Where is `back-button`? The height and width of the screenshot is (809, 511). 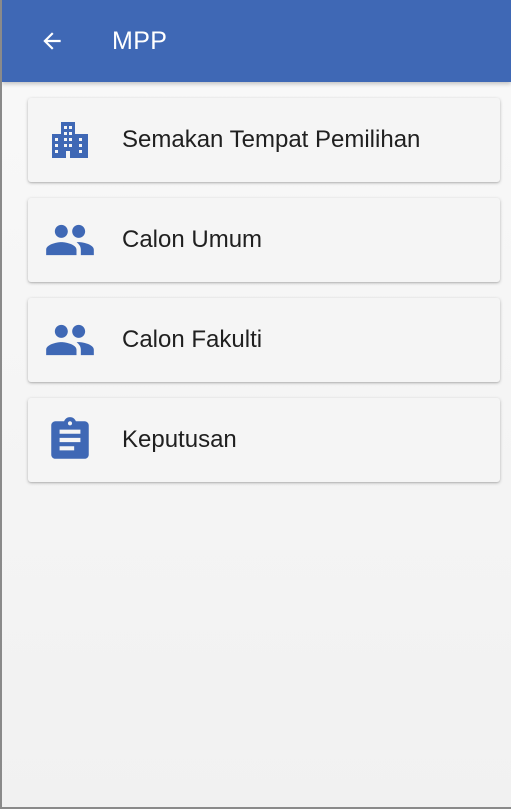 back-button is located at coordinates (52, 41).